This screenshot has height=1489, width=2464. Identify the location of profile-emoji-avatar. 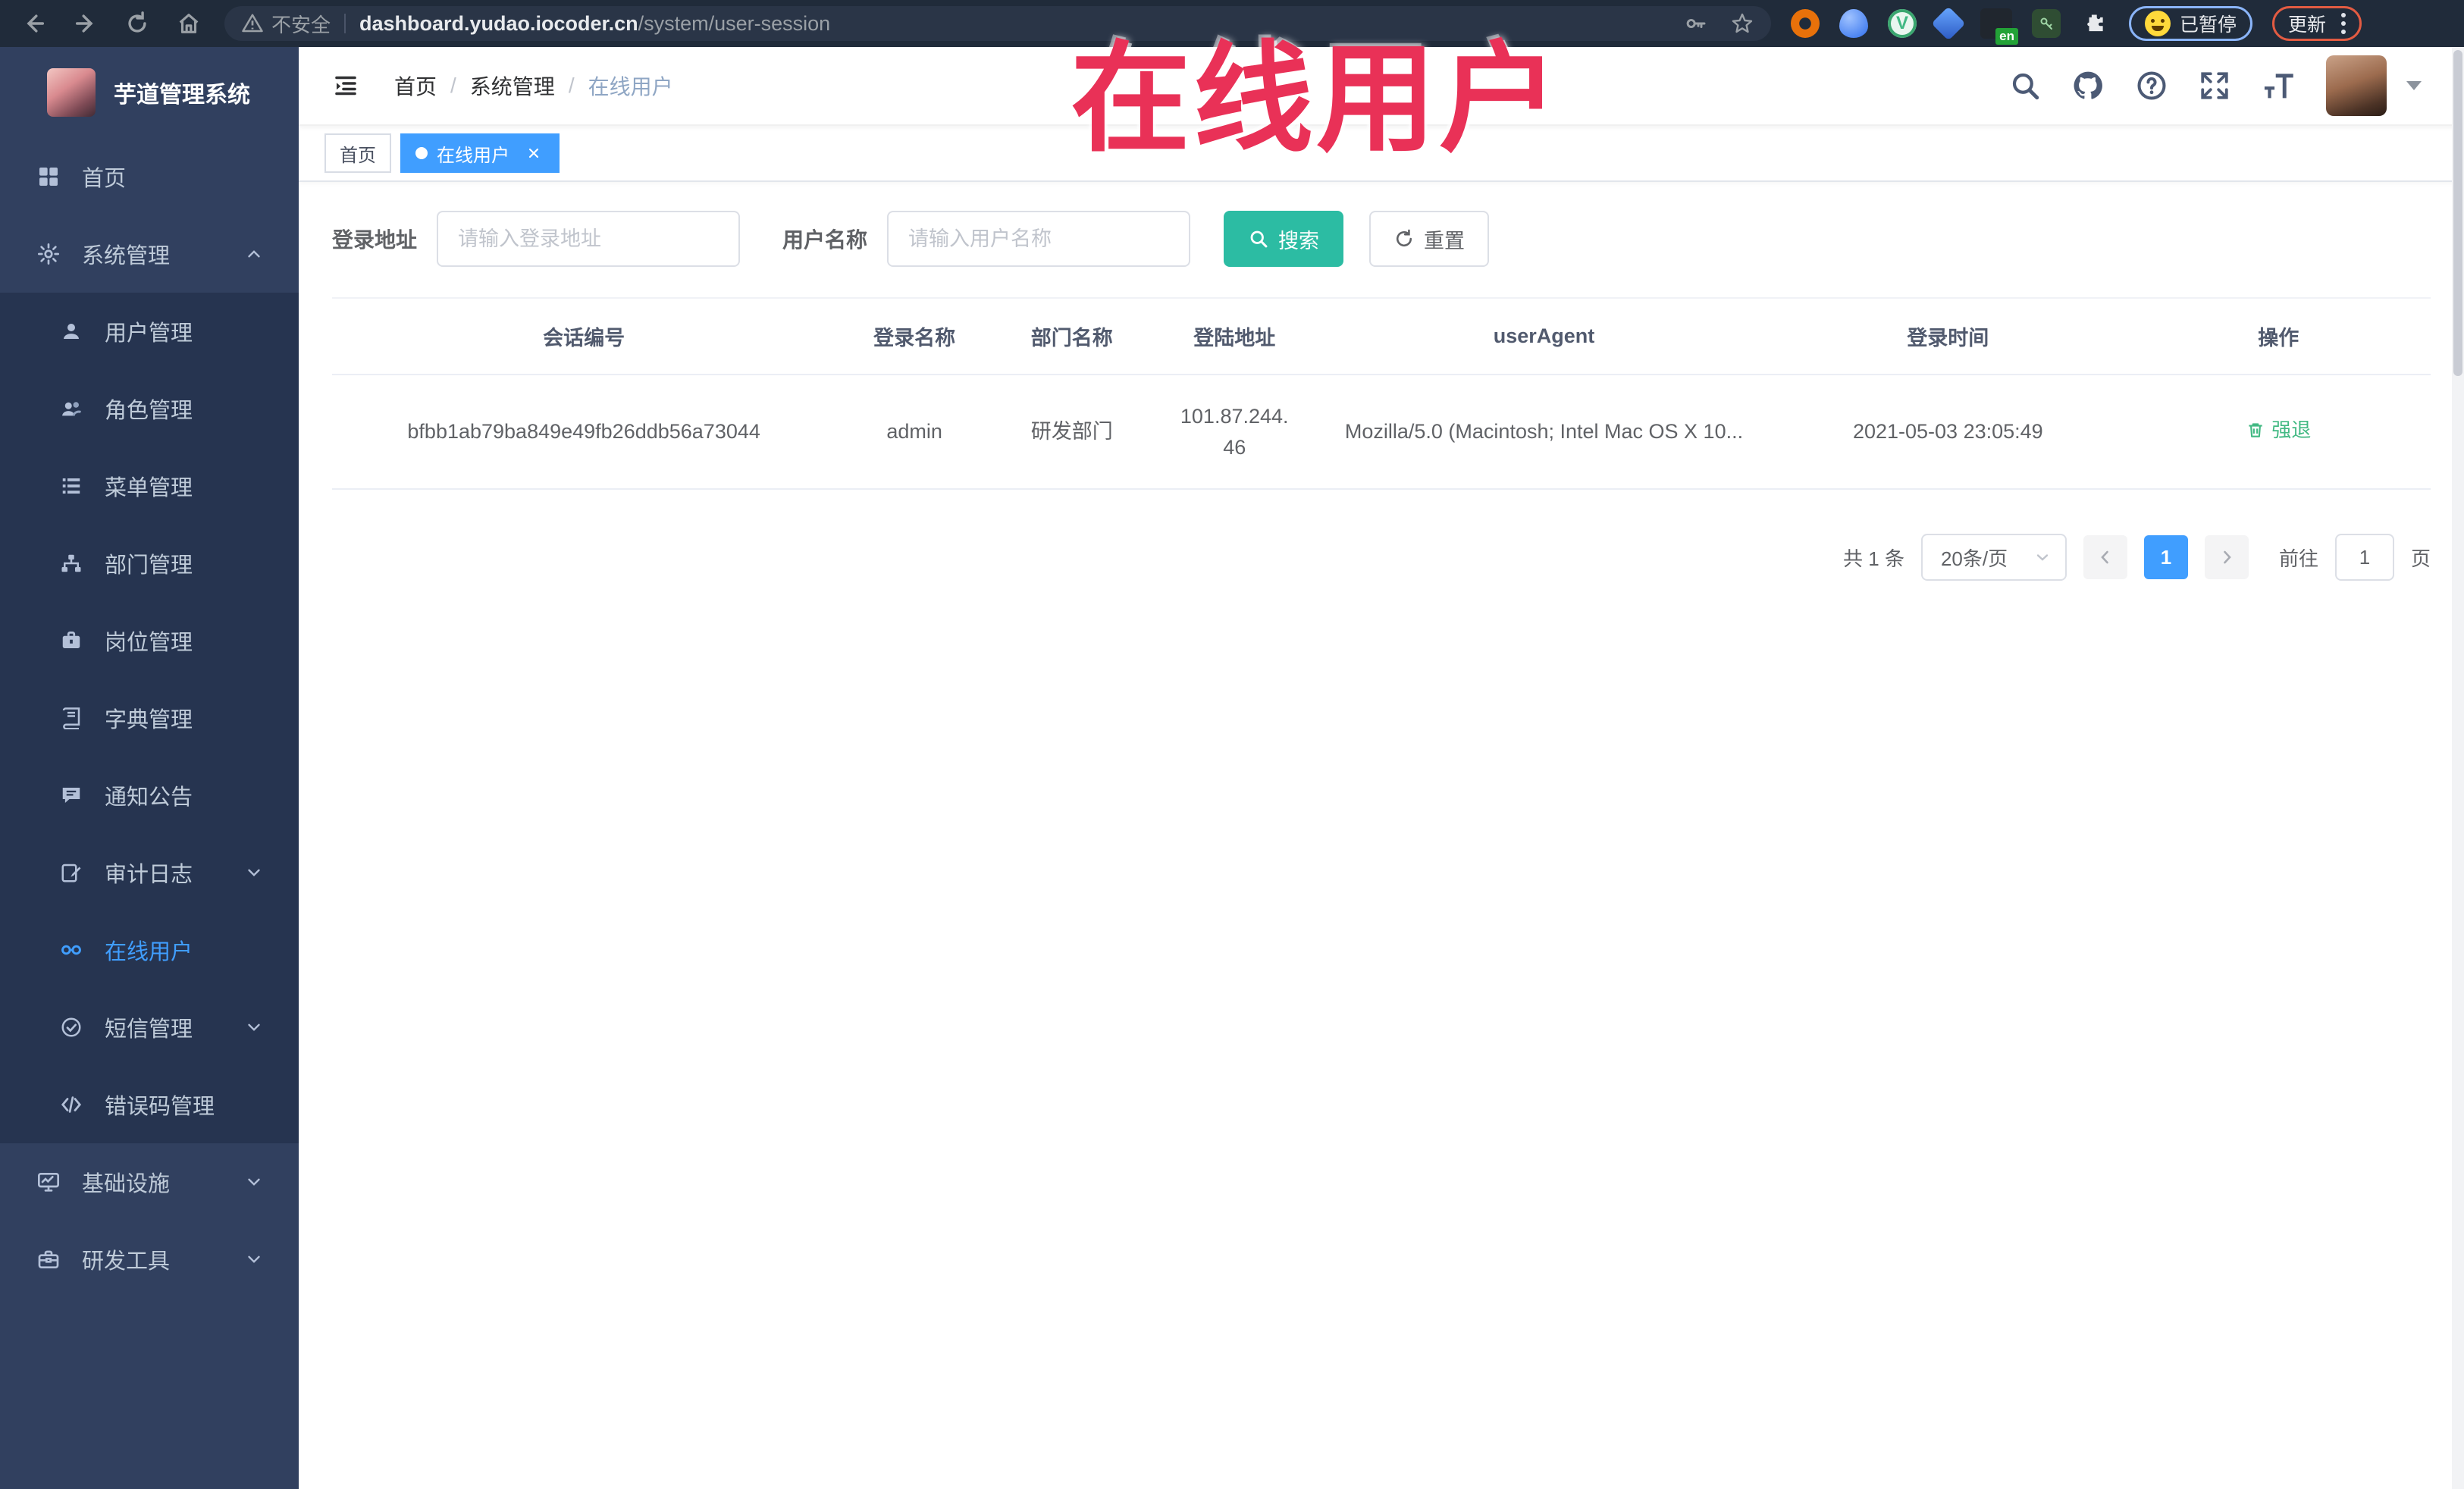
(2158, 23).